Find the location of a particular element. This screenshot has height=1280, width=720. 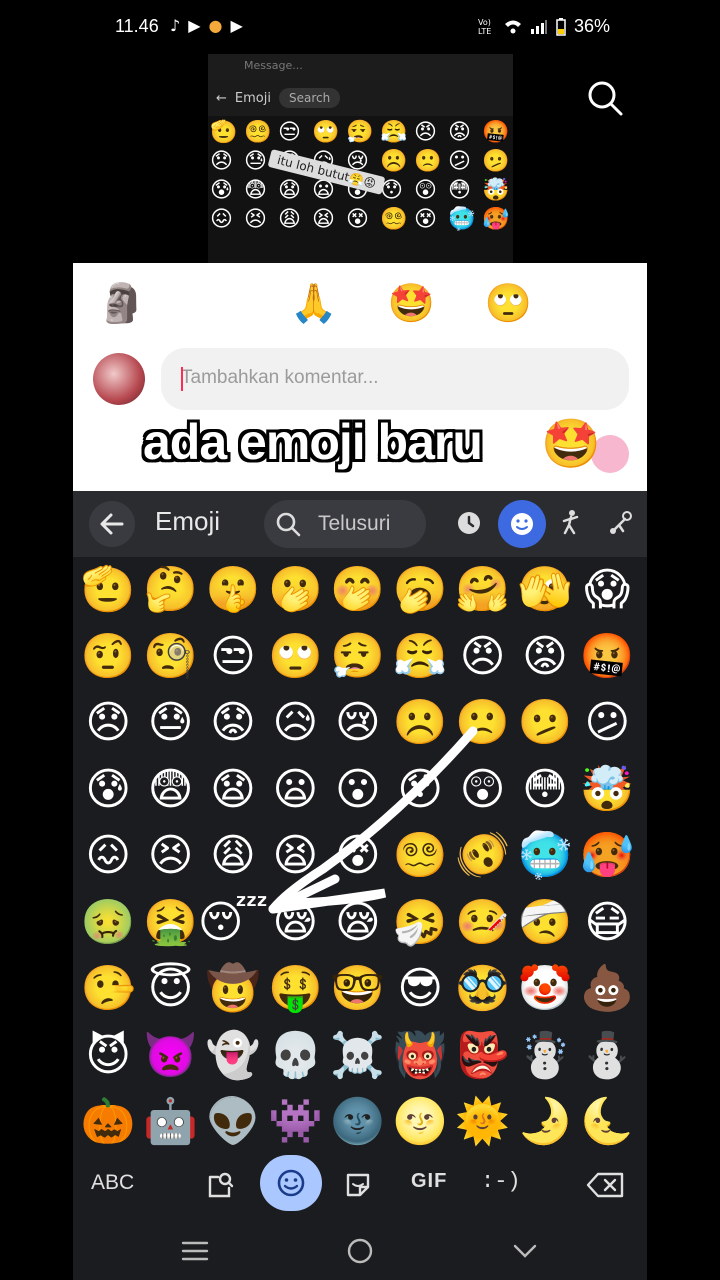

emoji-key: 🤗 is located at coordinates (483, 590).